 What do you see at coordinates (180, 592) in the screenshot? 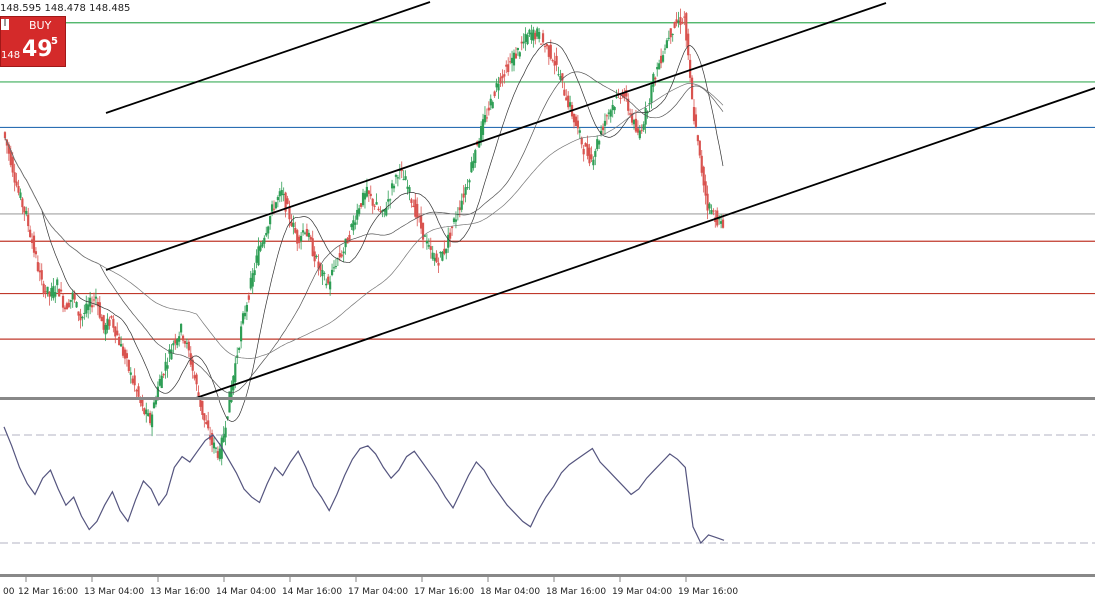
I see `time-tick-label: 13 Mar 16:00` at bounding box center [180, 592].